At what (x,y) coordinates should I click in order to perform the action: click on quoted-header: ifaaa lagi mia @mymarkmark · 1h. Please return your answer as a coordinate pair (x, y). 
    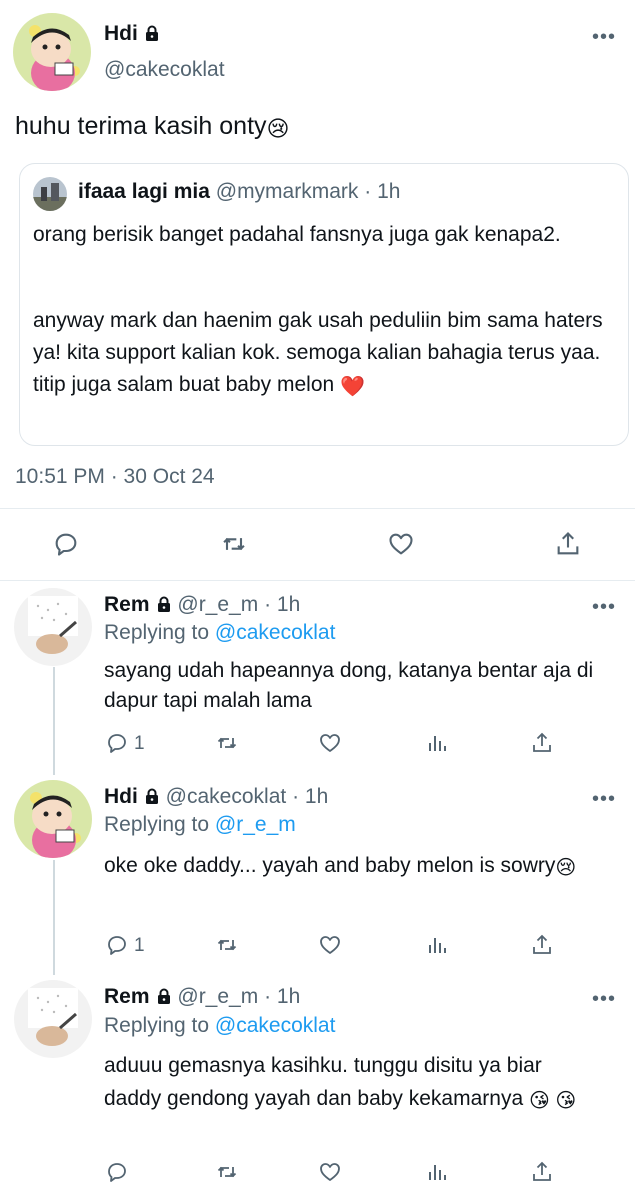
    Looking at the image, I should click on (239, 192).